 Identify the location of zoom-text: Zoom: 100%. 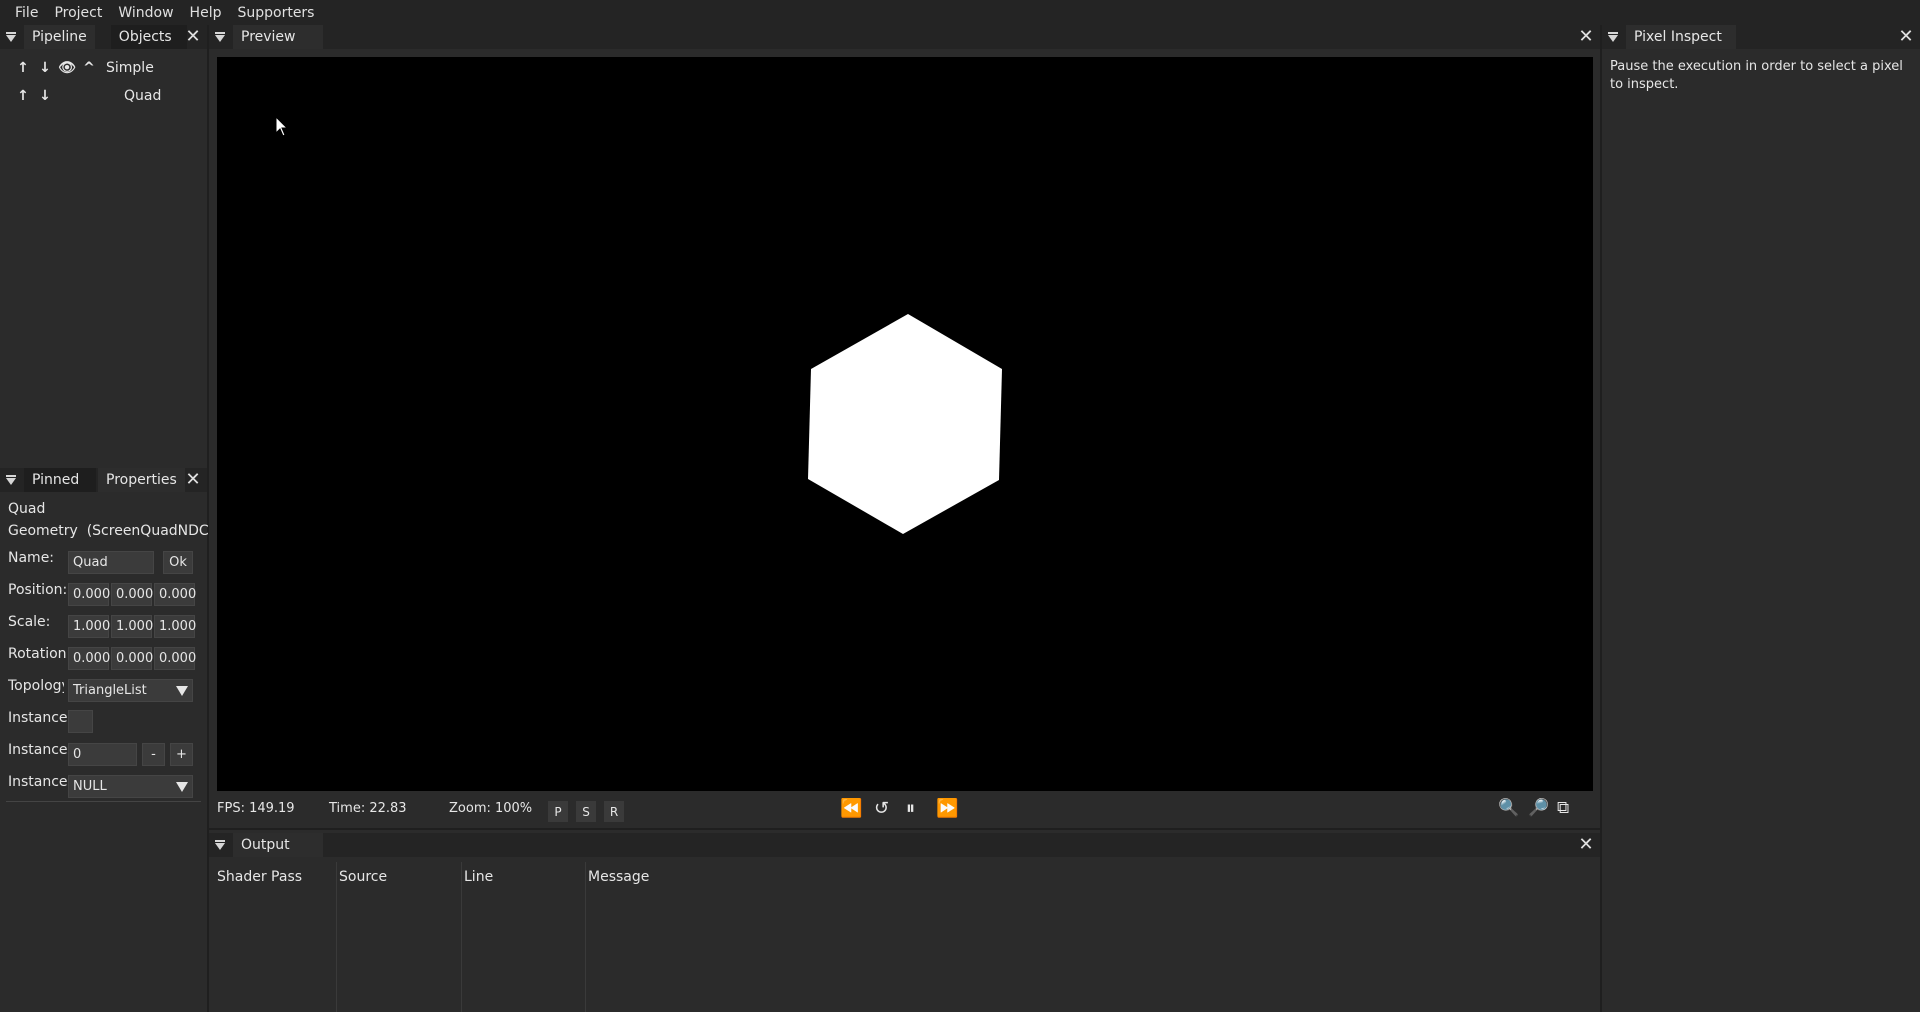
(491, 808).